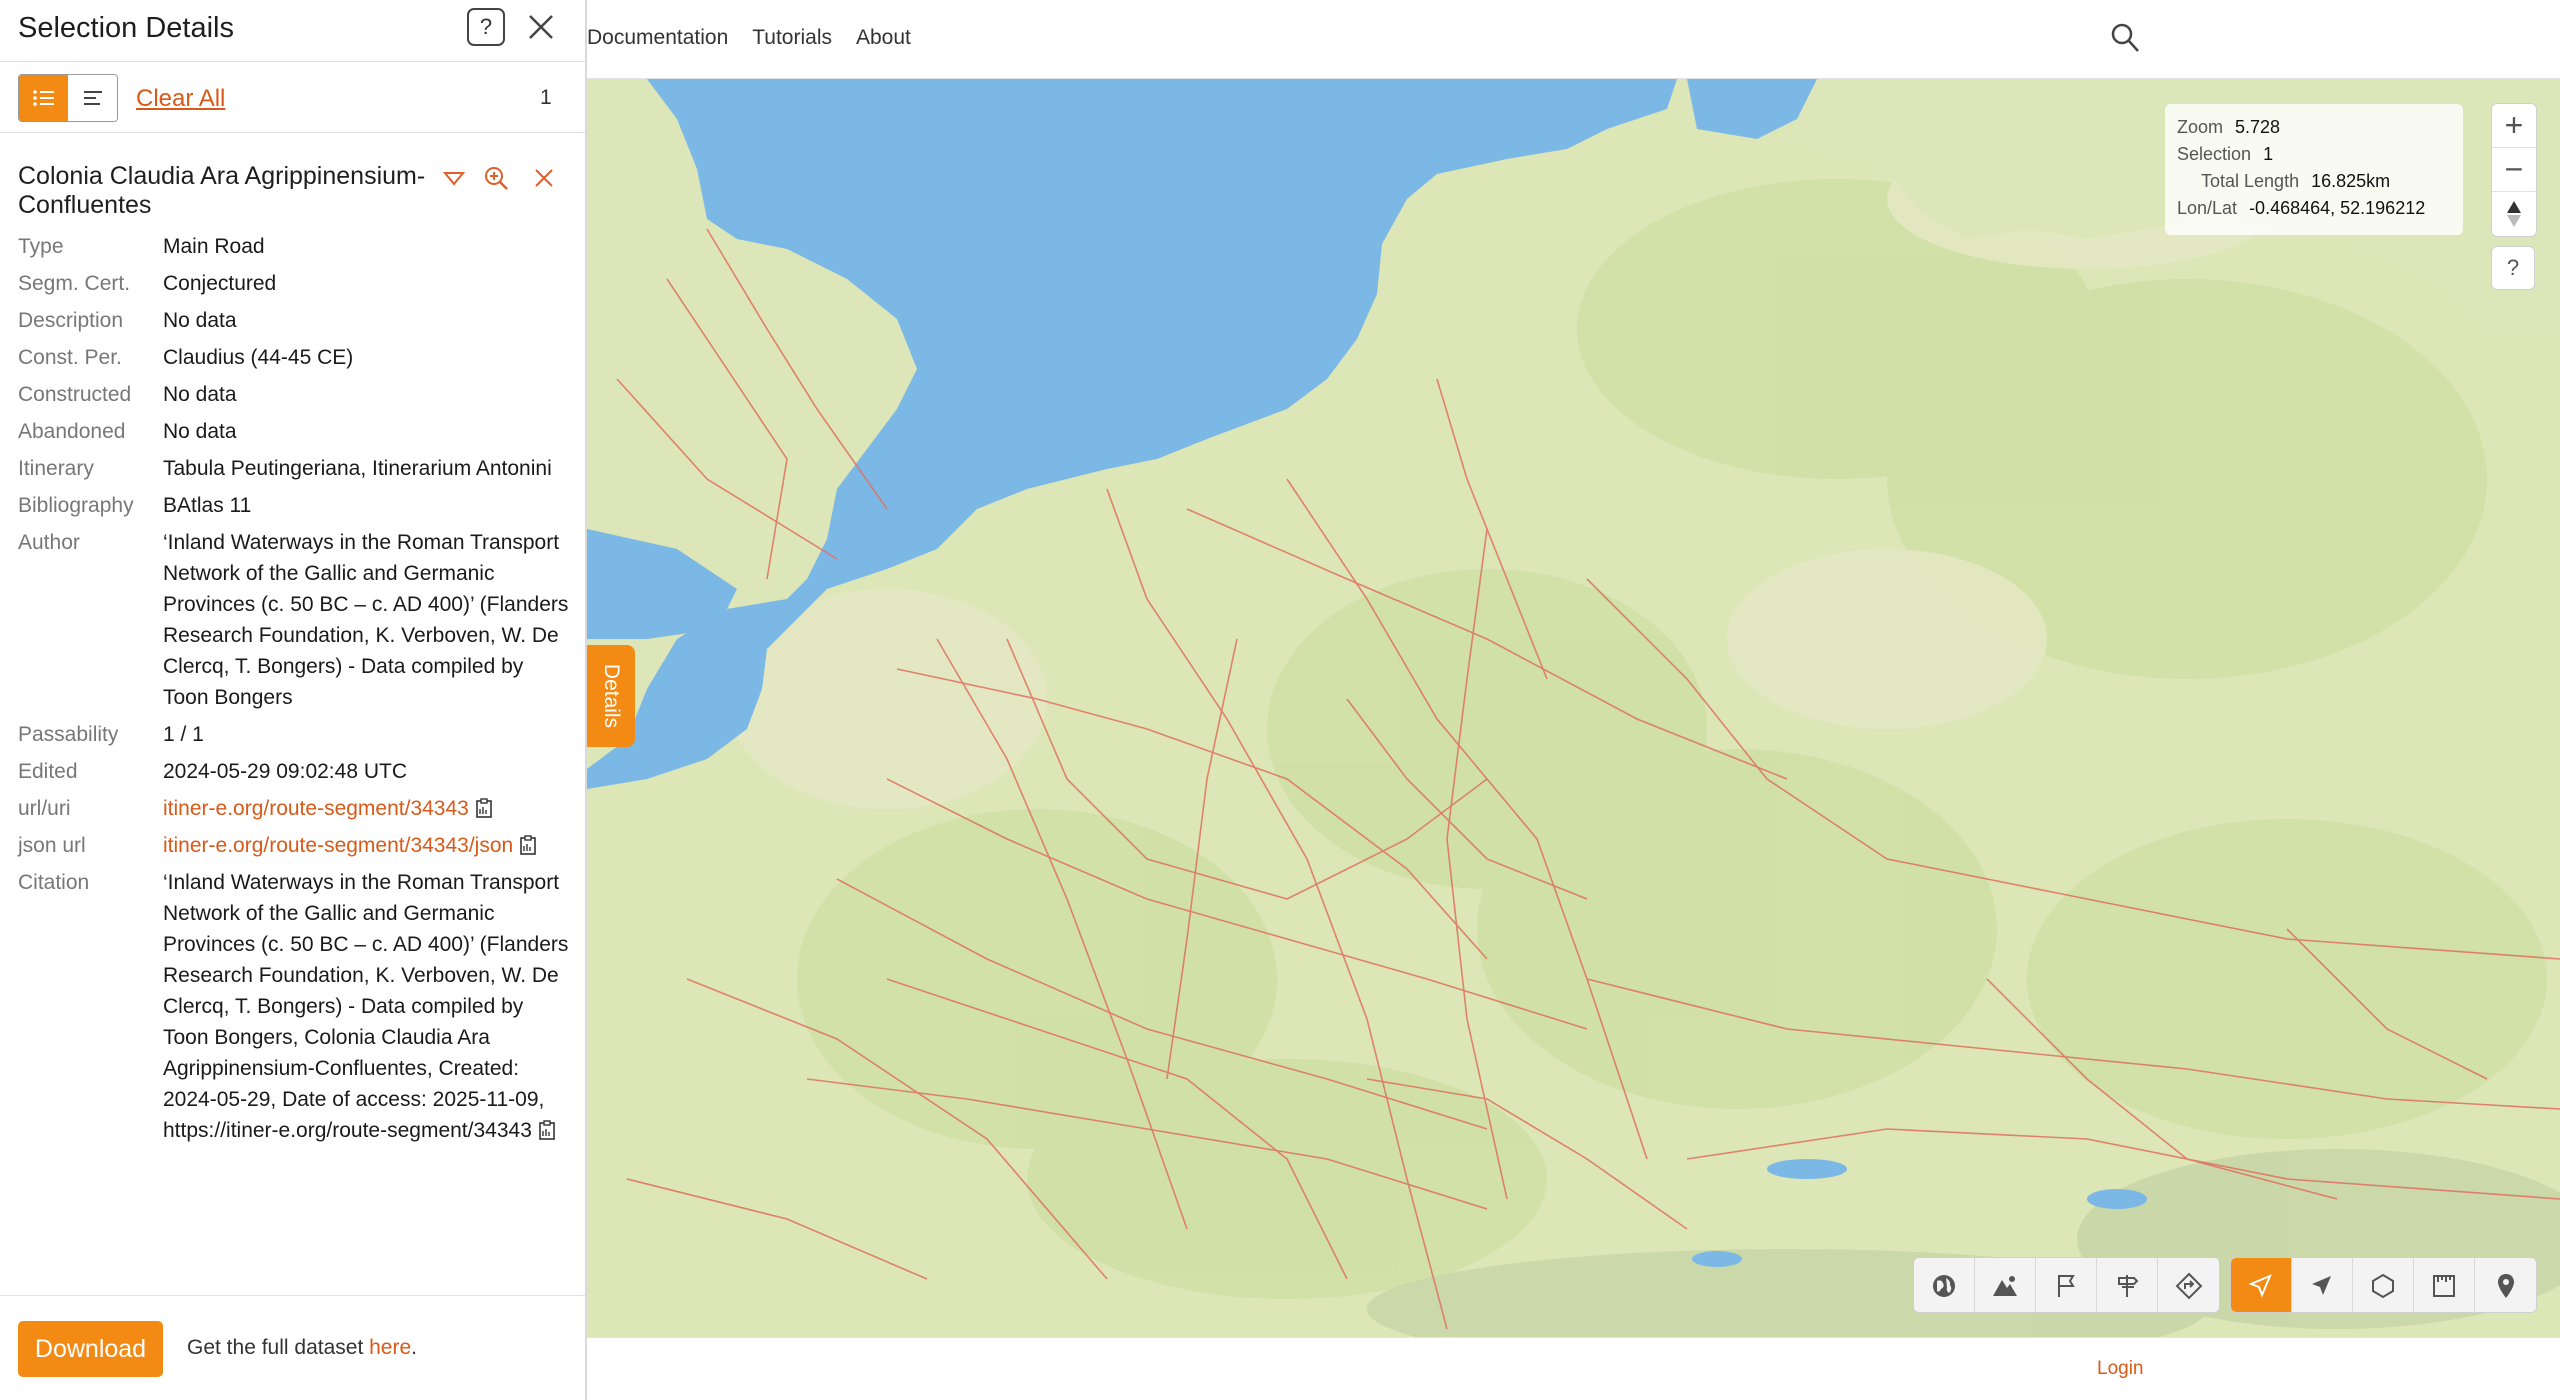 The width and height of the screenshot is (2560, 1400). I want to click on dataset-here-link: here, so click(390, 1347).